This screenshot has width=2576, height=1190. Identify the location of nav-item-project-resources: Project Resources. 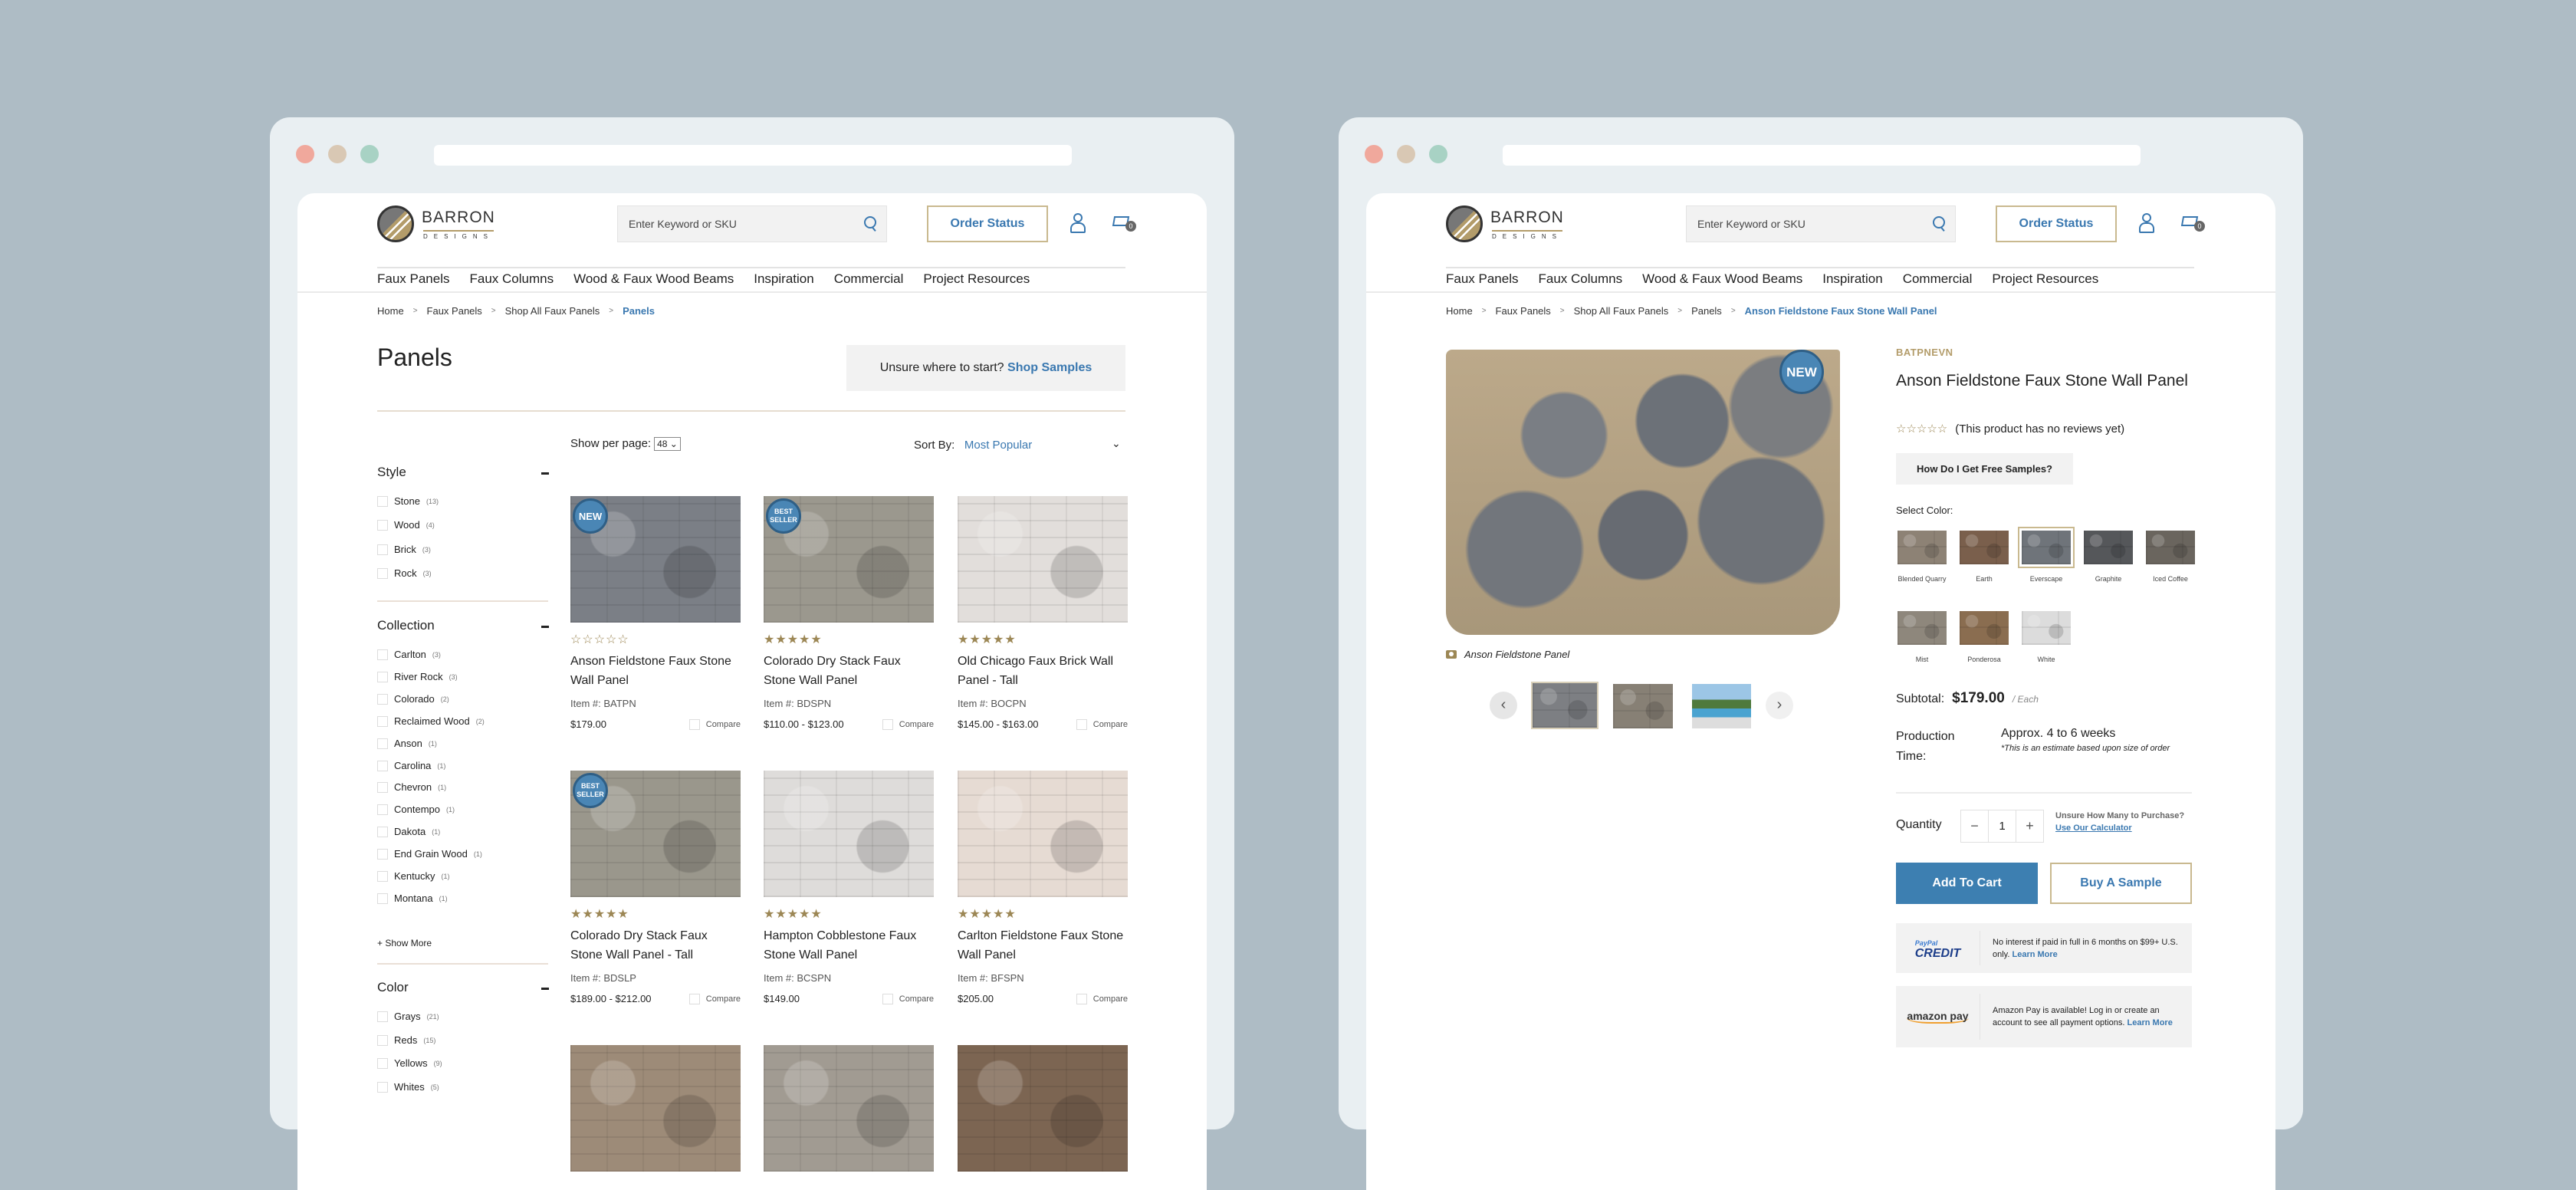
(2045, 279).